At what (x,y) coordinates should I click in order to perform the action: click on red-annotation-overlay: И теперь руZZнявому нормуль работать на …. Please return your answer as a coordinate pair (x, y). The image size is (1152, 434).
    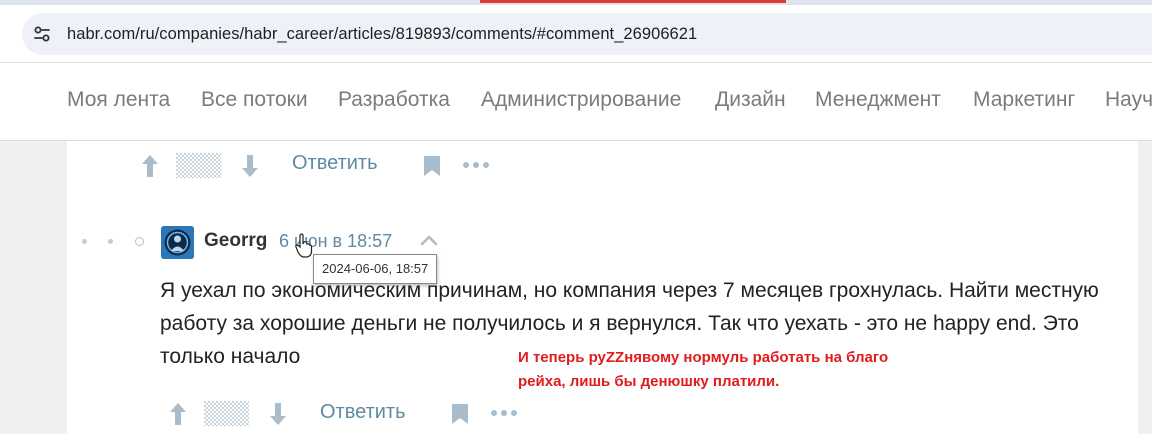
    Looking at the image, I should click on (703, 369).